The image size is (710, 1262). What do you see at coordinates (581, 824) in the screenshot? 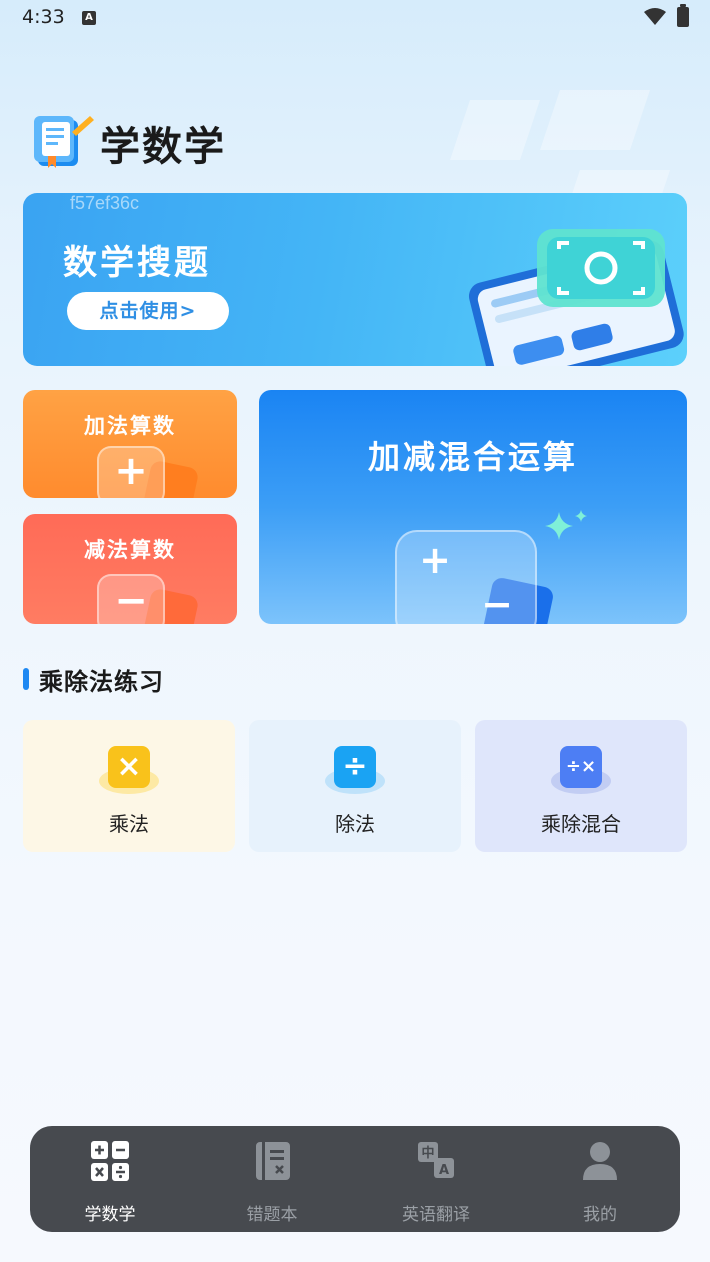
I see `mixed-multiply-divide-label: 乘除混合` at bounding box center [581, 824].